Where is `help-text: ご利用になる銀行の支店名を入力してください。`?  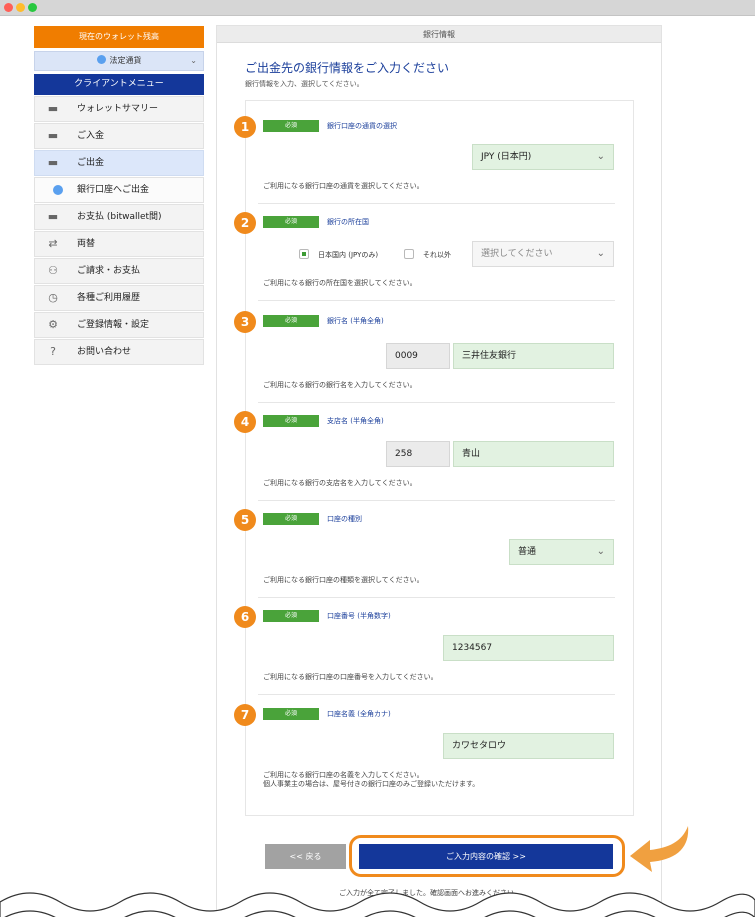
help-text: ご利用になる銀行の支店名を入力してください。 is located at coordinates (340, 483).